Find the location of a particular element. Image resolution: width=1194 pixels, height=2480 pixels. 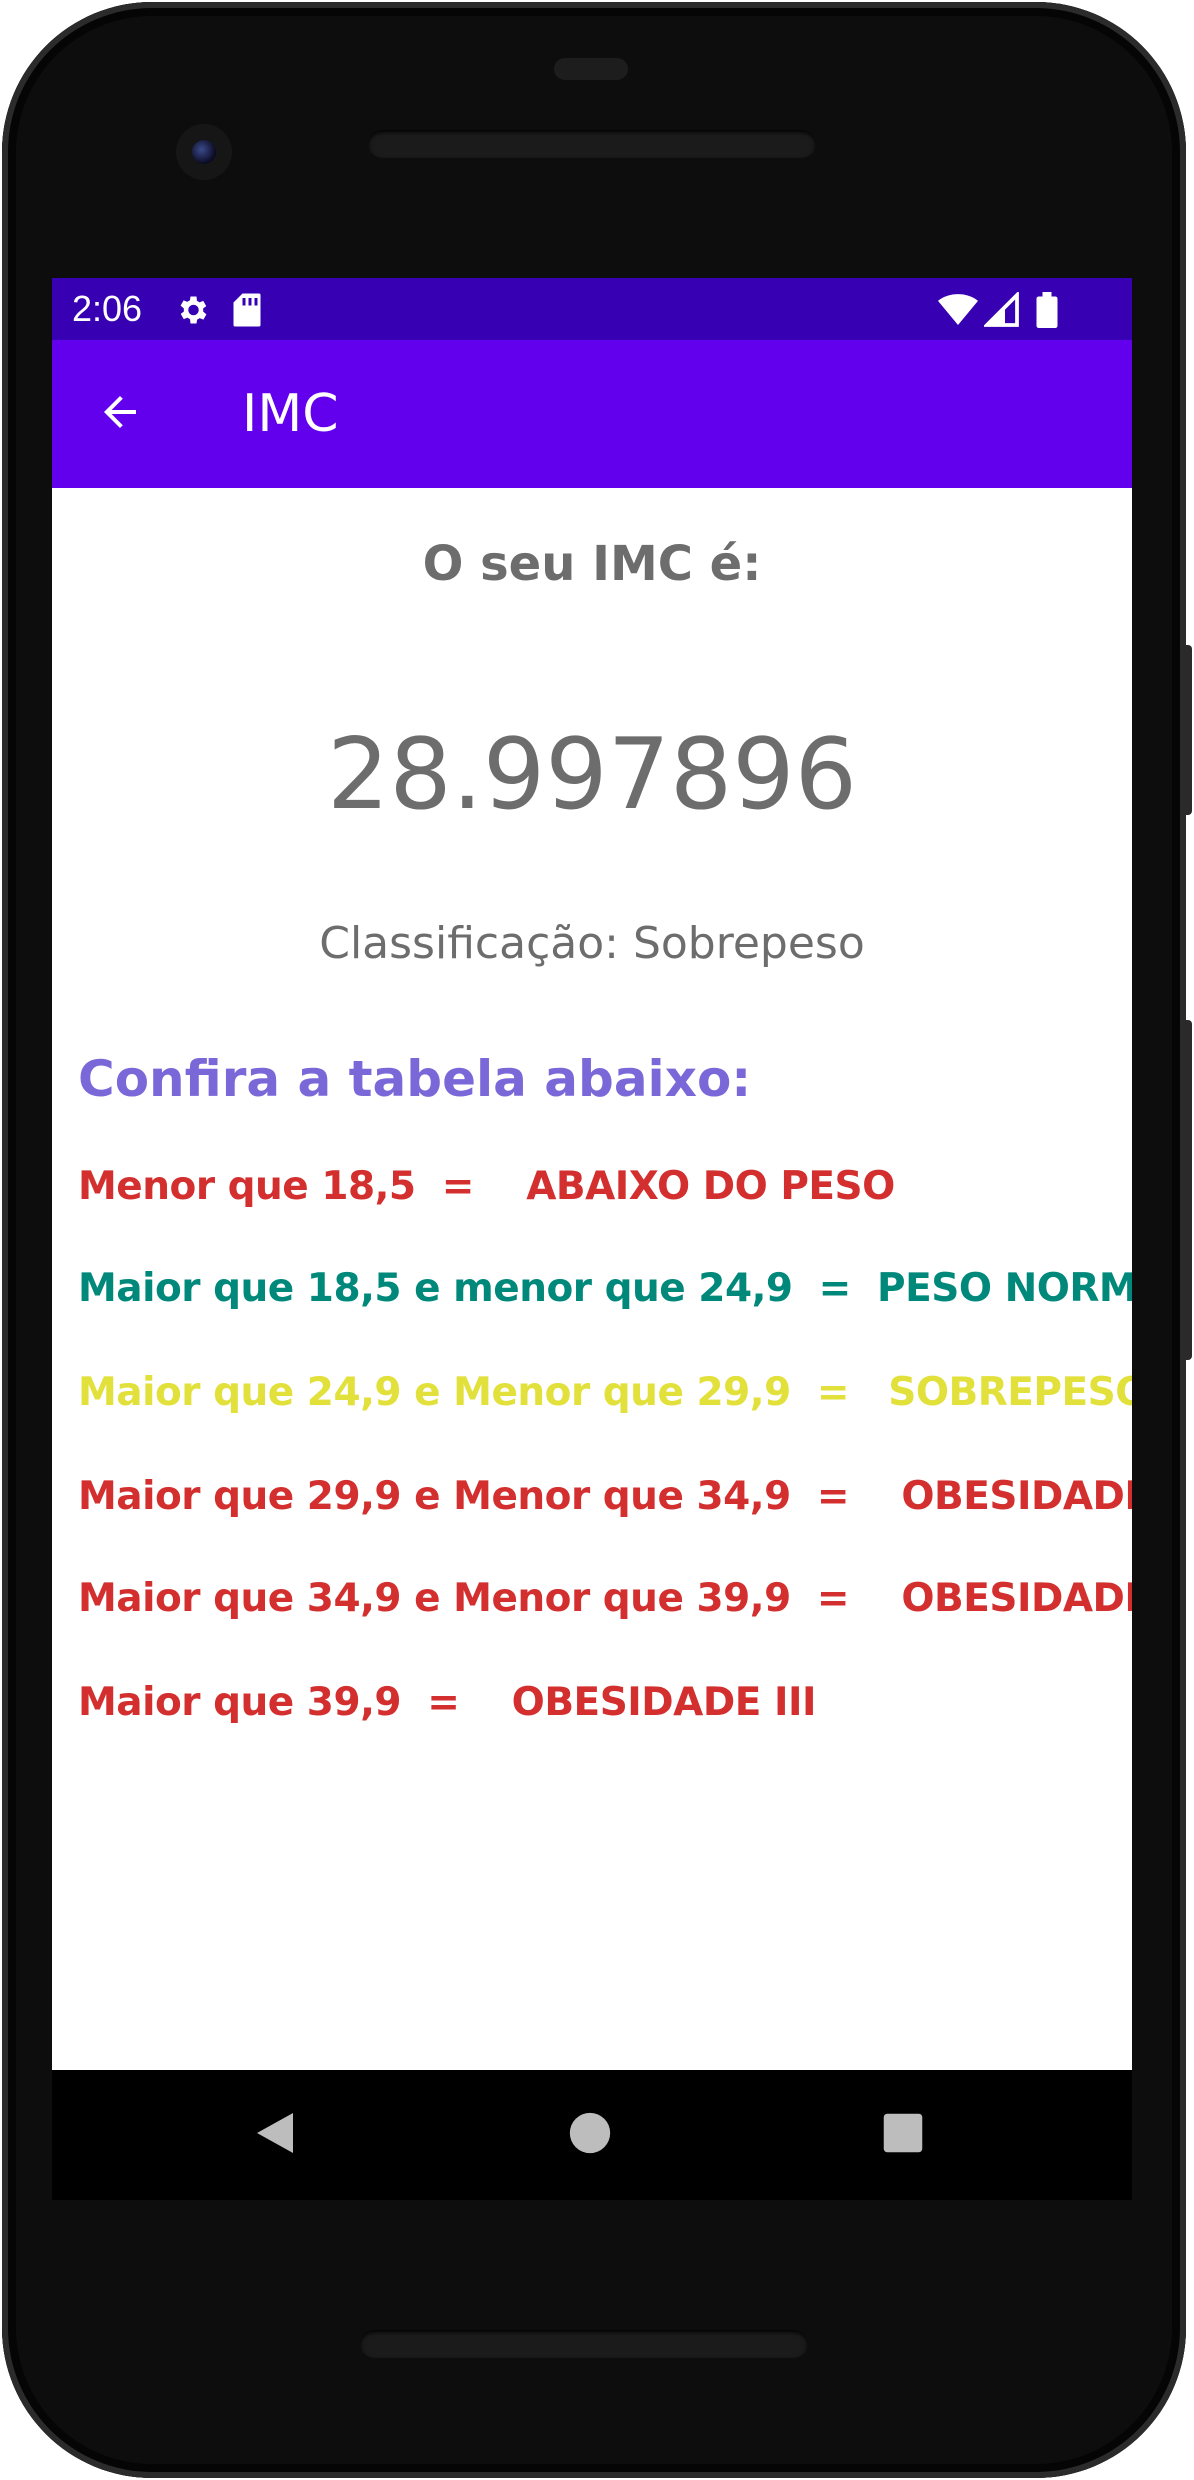

navigation-bar is located at coordinates (592, 2135).